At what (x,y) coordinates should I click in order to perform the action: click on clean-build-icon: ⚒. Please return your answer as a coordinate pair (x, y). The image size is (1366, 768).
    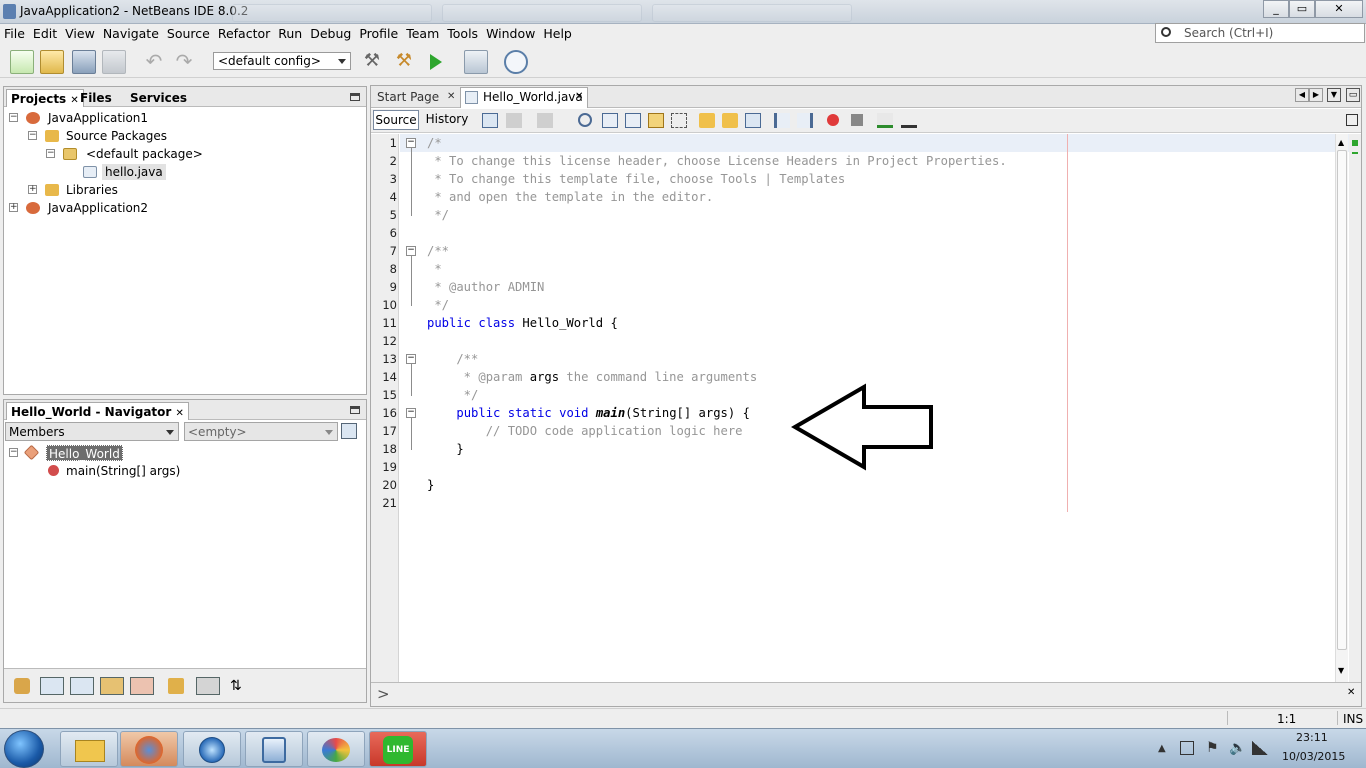
    Looking at the image, I should click on (404, 62).